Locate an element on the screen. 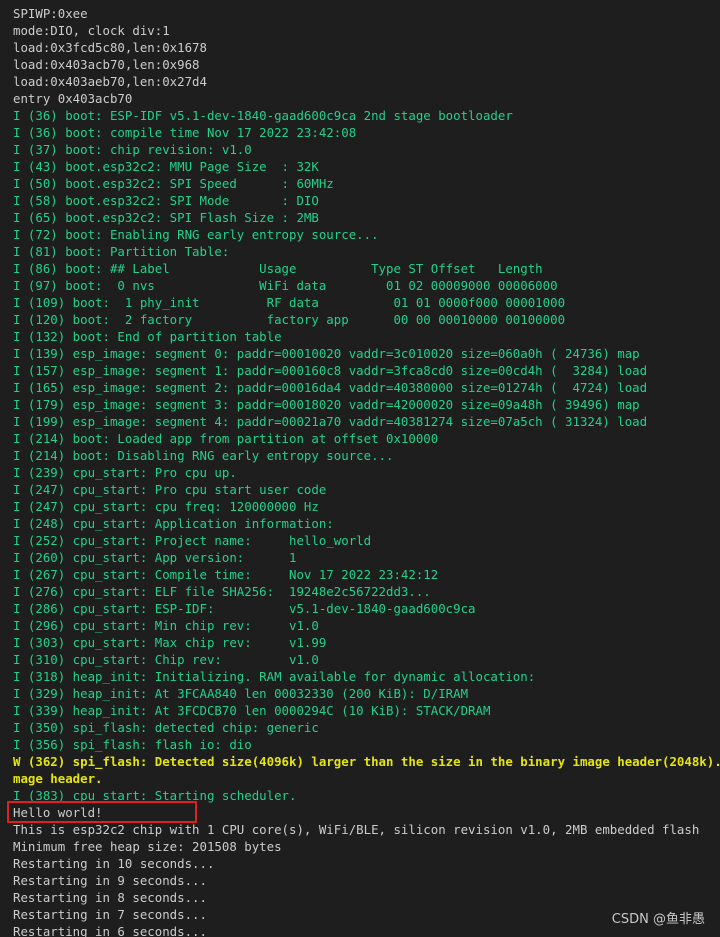 This screenshot has height=937, width=720. csdn-watermark: CSDN @鱼非愚 is located at coordinates (658, 919).